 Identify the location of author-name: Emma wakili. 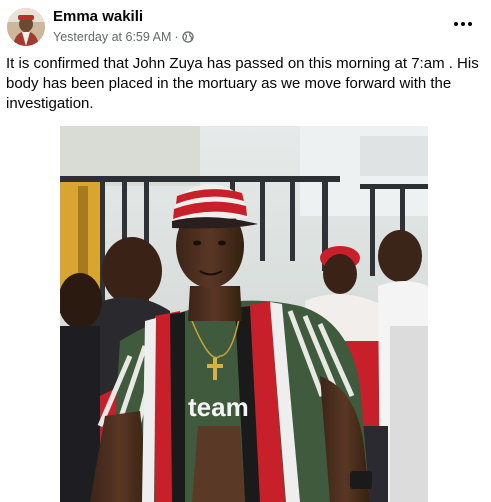
(98, 16).